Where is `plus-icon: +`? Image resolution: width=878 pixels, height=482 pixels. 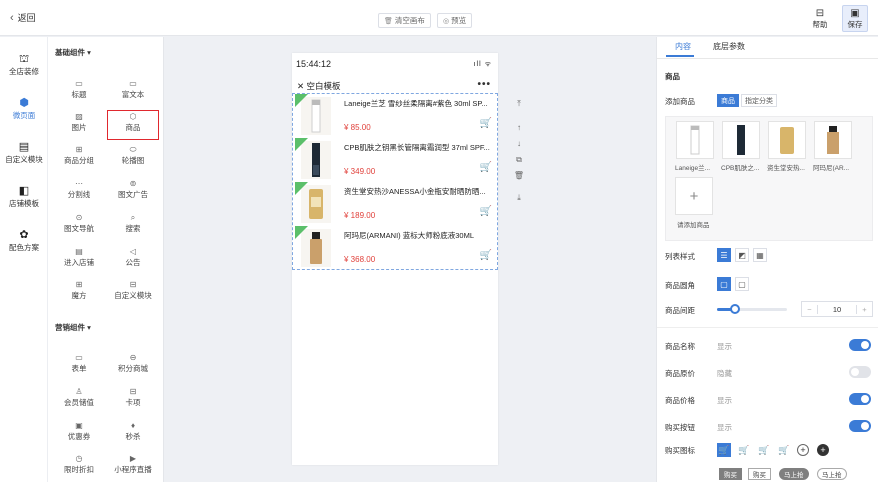
plus-icon: + is located at coordinates (864, 309).